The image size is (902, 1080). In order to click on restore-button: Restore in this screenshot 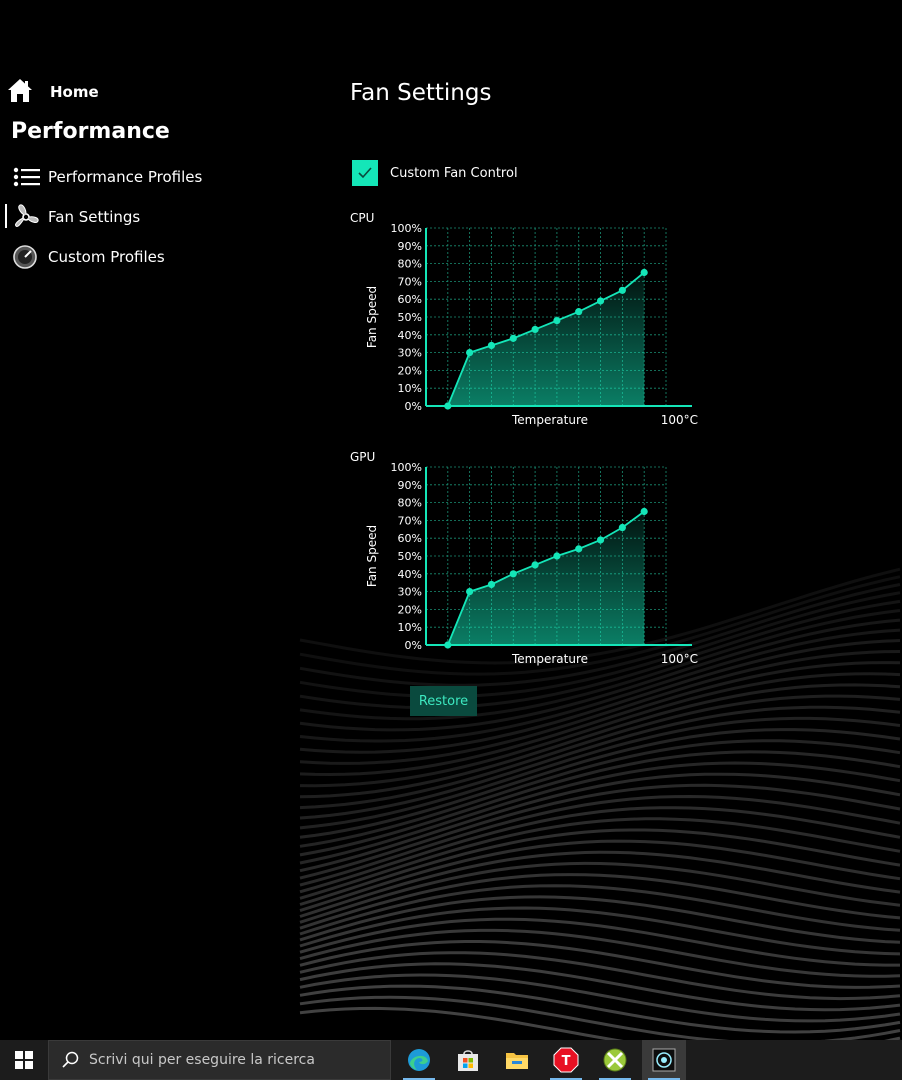, I will do `click(443, 701)`.